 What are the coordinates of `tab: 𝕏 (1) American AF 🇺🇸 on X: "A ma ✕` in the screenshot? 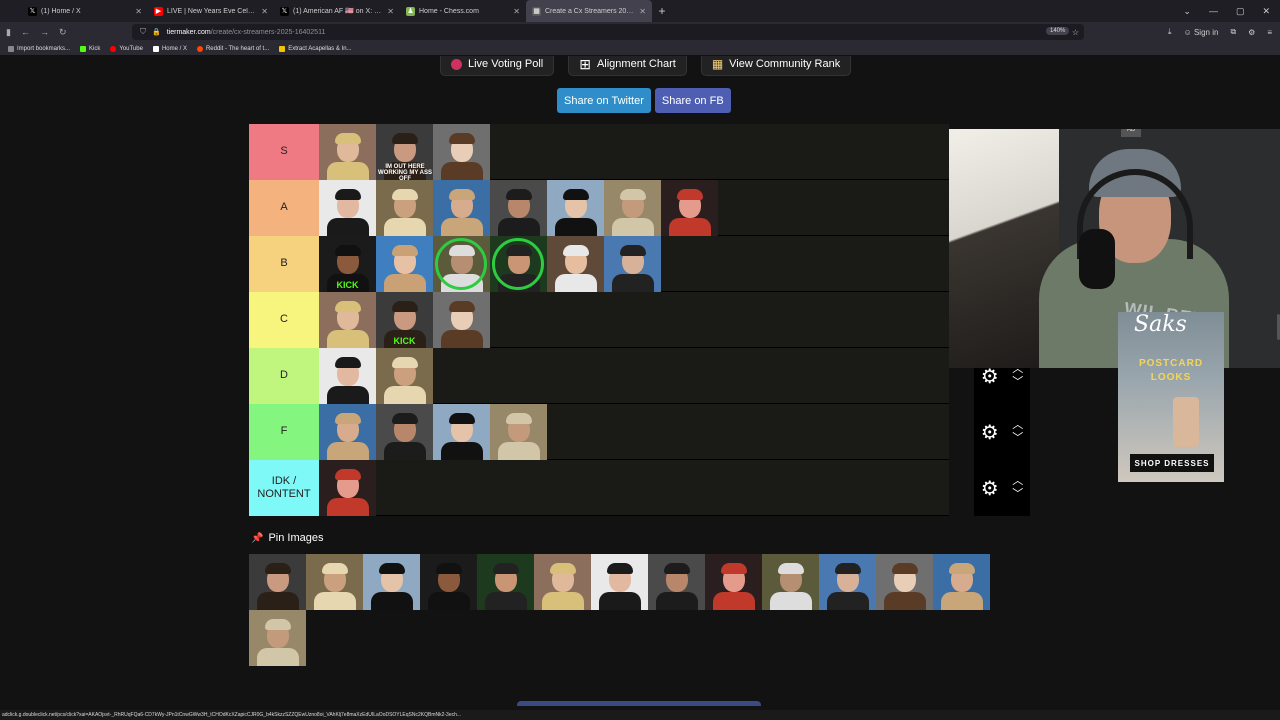 It's located at (337, 11).